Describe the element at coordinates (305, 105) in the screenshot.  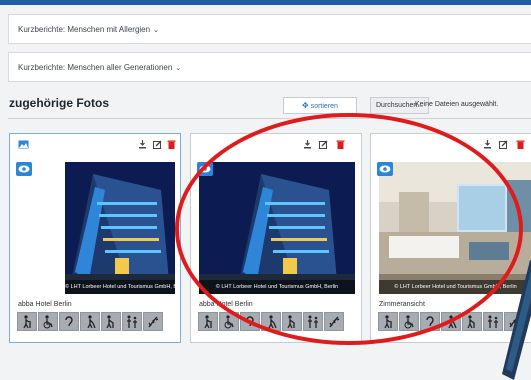
I see `move-icon: ✥` at that location.